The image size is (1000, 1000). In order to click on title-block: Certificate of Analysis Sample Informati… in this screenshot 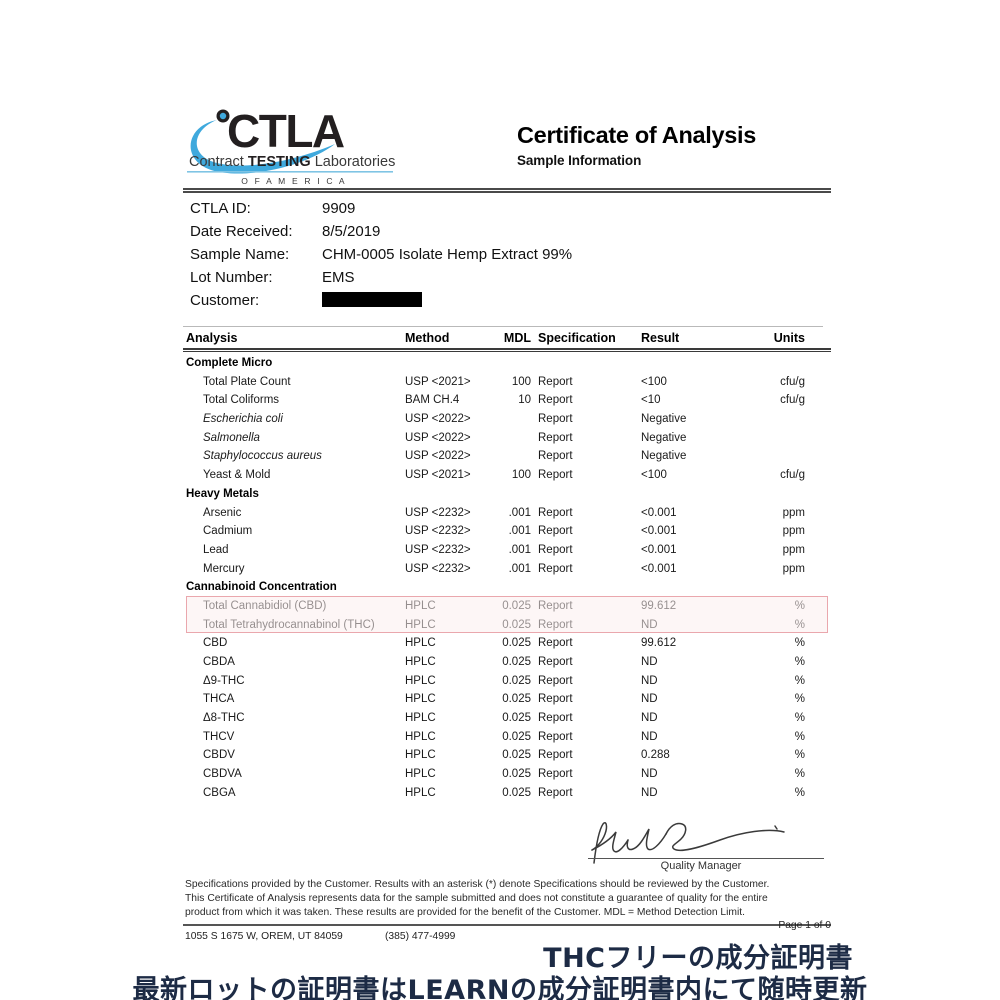, I will do `click(677, 145)`.